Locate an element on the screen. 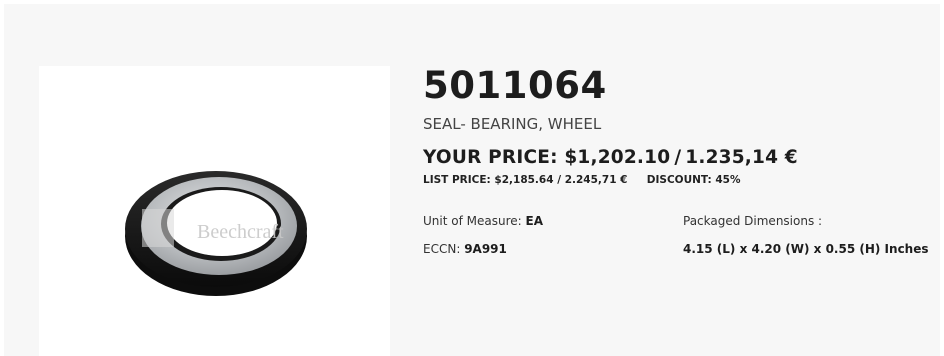  unit-of-measure: Unit of Measure: EA is located at coordinates (483, 221).